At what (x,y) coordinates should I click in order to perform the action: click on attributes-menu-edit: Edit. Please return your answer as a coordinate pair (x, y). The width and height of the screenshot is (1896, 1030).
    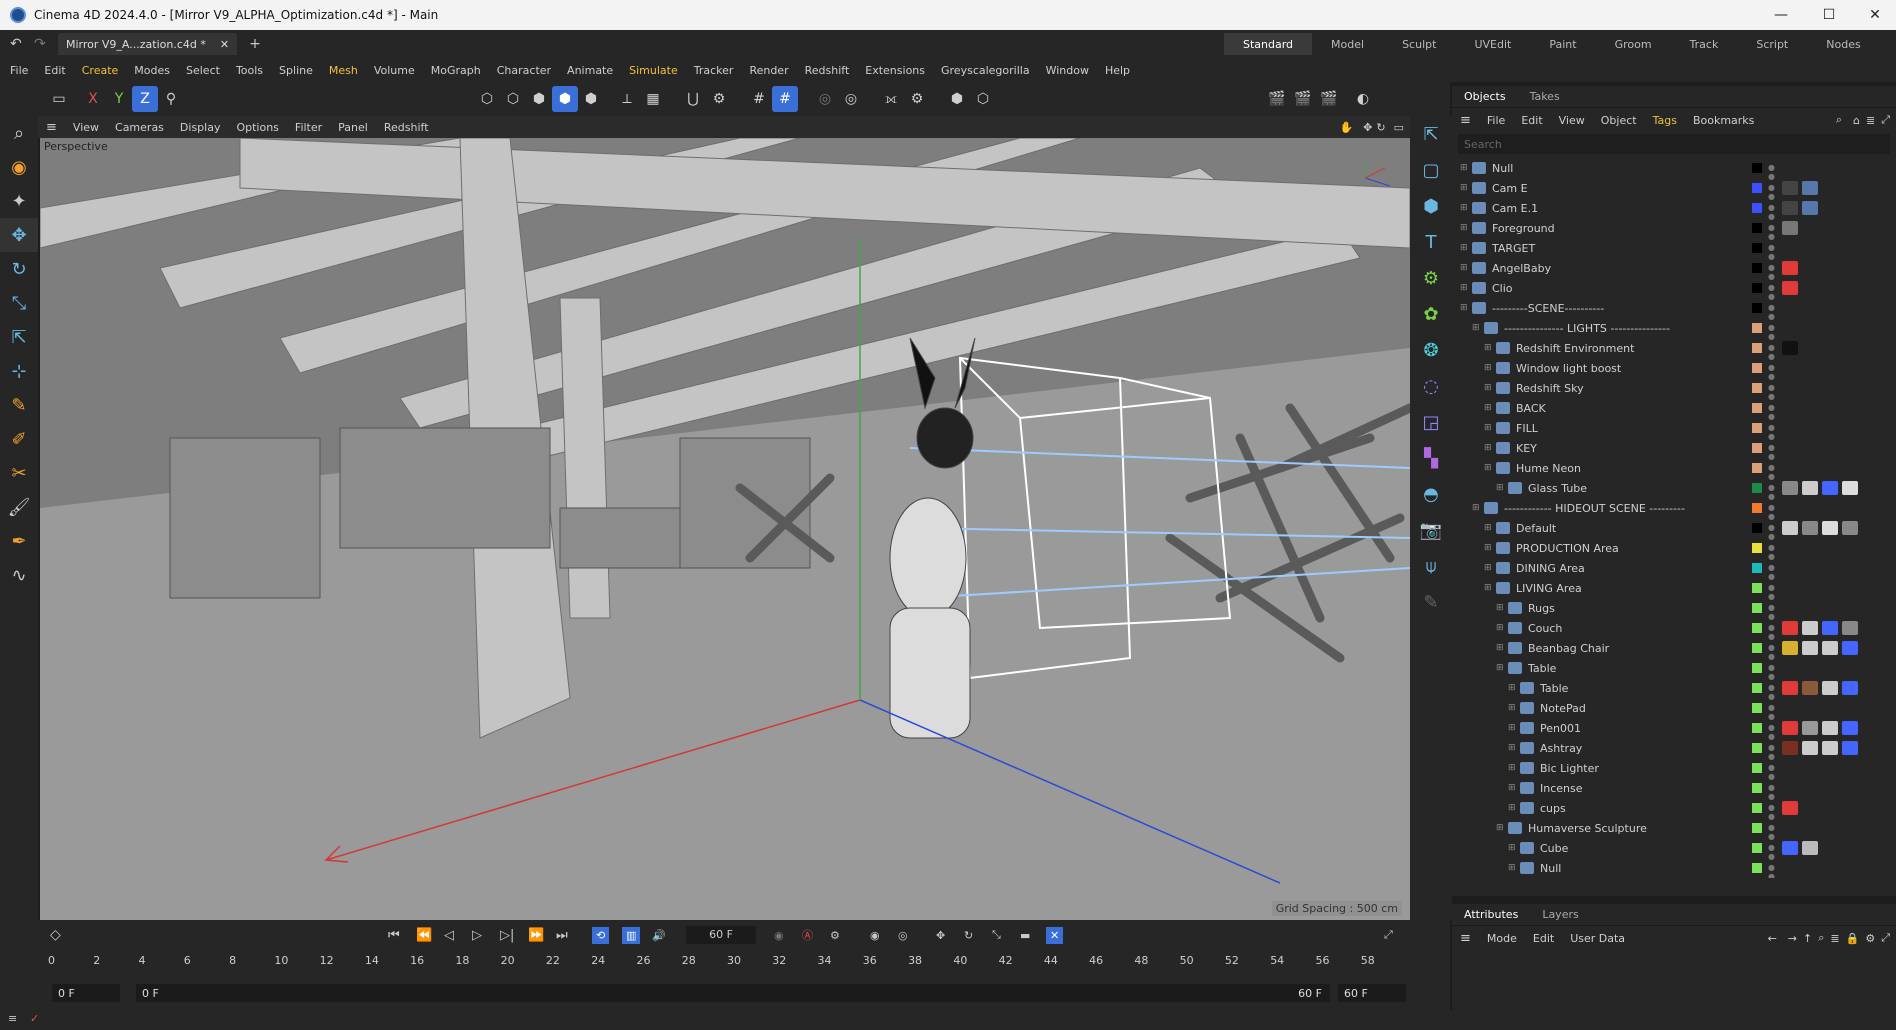
    Looking at the image, I should click on (1543, 938).